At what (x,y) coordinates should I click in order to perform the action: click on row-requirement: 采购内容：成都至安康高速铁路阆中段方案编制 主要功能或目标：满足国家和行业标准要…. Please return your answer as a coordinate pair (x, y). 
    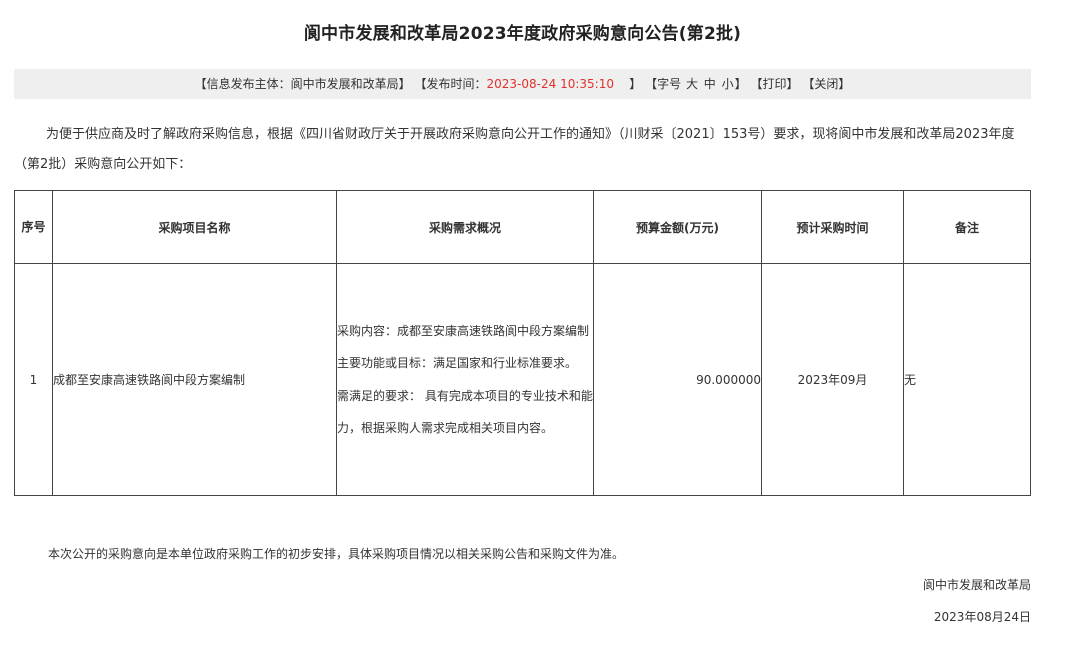
    Looking at the image, I should click on (465, 379).